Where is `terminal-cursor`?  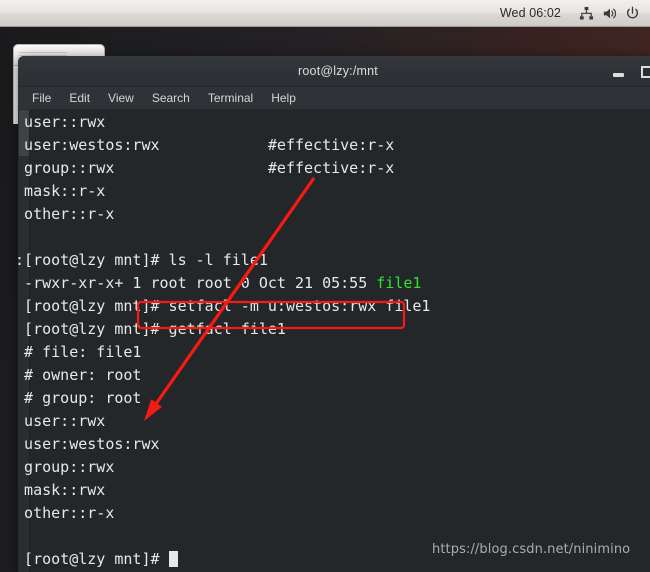 terminal-cursor is located at coordinates (173, 559).